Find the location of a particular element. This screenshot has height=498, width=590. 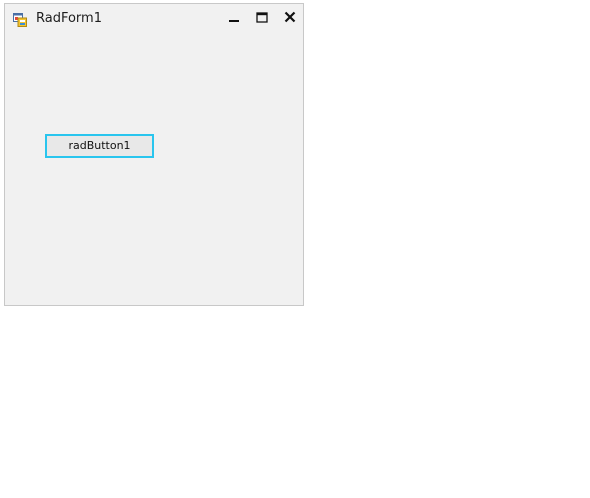

minimize-icon is located at coordinates (234, 21).